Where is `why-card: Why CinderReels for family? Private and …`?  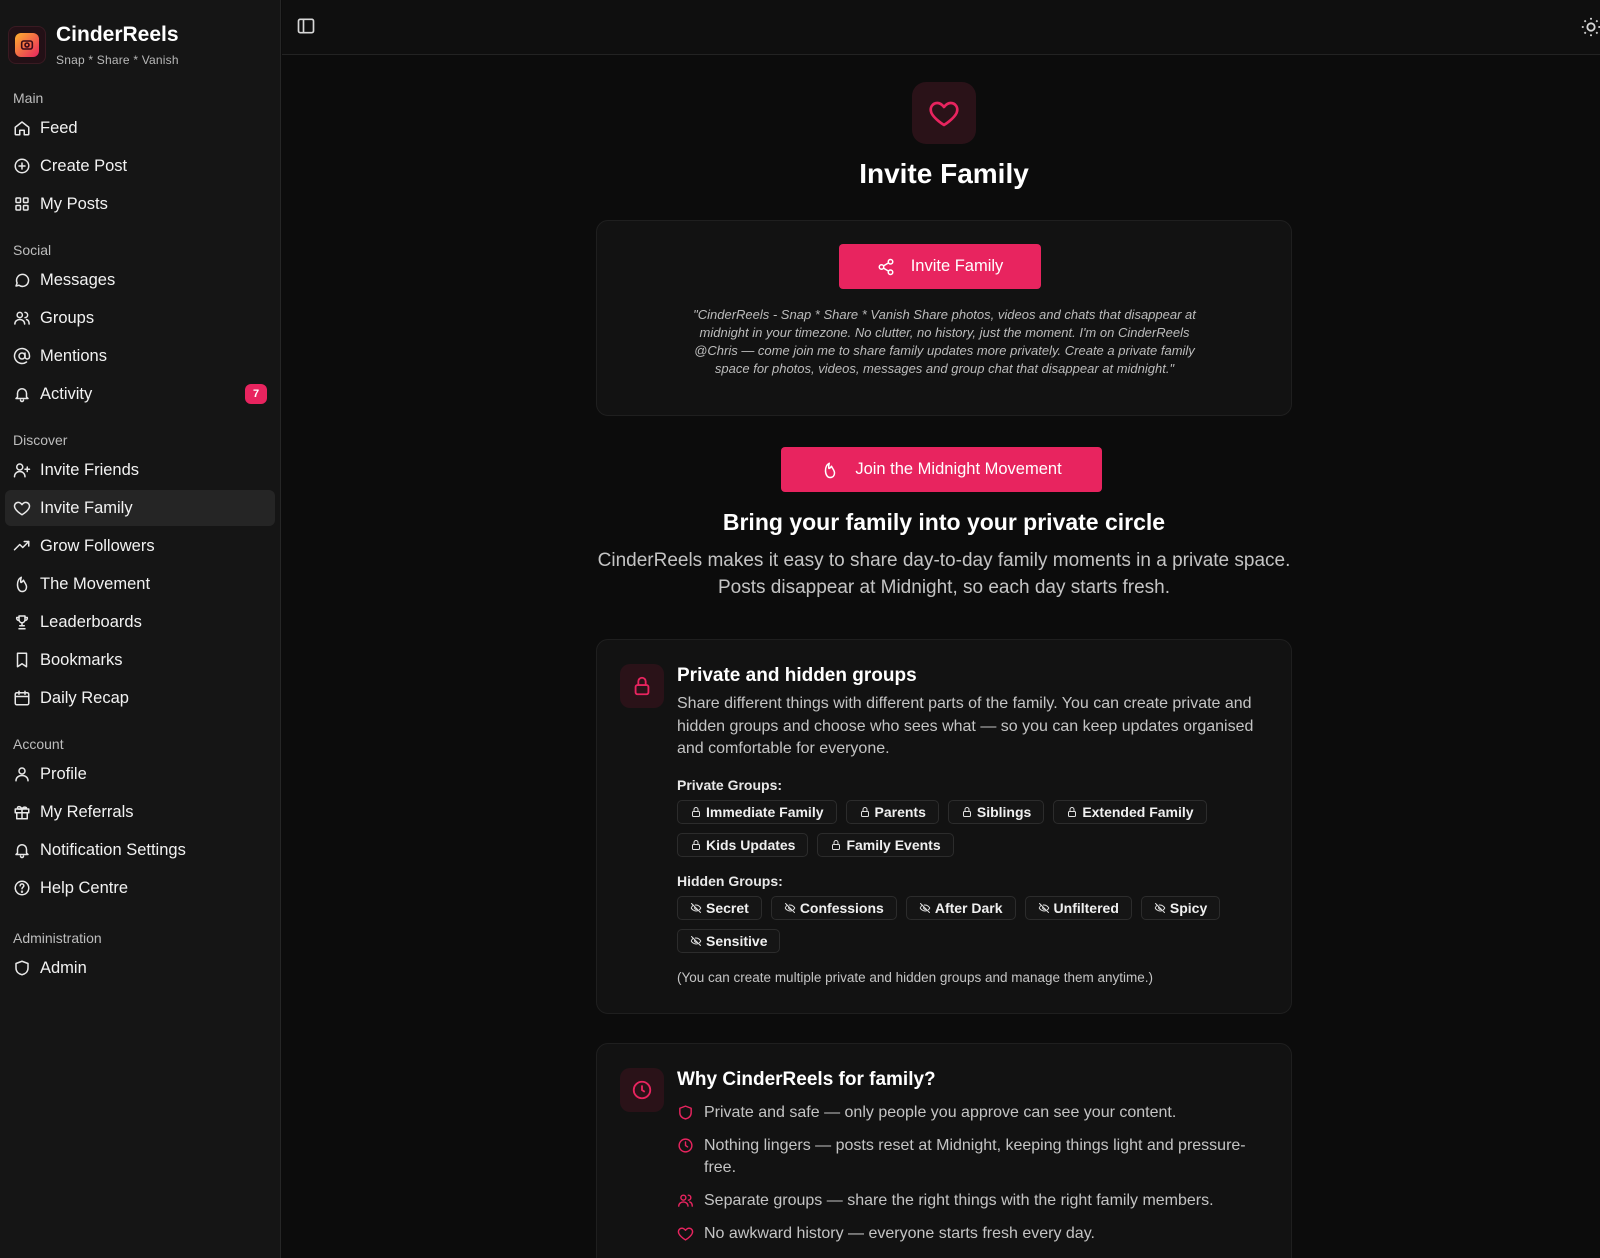 why-card: Why CinderReels for family? Private and … is located at coordinates (944, 1150).